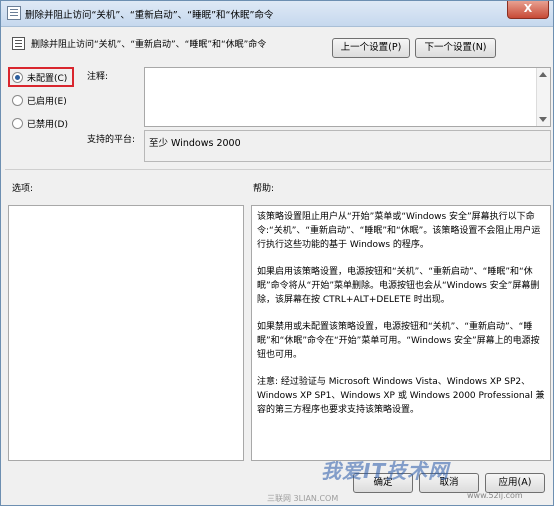  Describe the element at coordinates (47, 101) in the screenshot. I see `radio-label: 已启用(E)` at that location.